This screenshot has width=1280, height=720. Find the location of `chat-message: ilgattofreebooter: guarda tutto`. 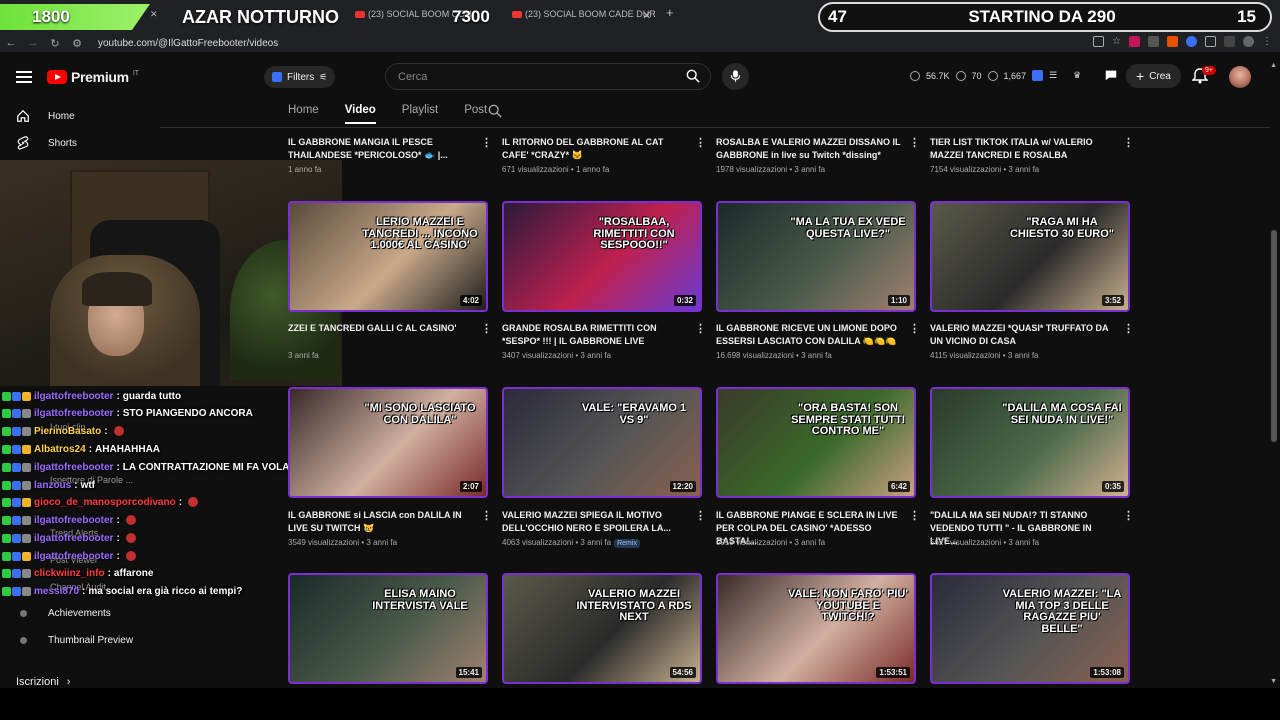

chat-message: ilgattofreebooter: guarda tutto is located at coordinates (91, 396).